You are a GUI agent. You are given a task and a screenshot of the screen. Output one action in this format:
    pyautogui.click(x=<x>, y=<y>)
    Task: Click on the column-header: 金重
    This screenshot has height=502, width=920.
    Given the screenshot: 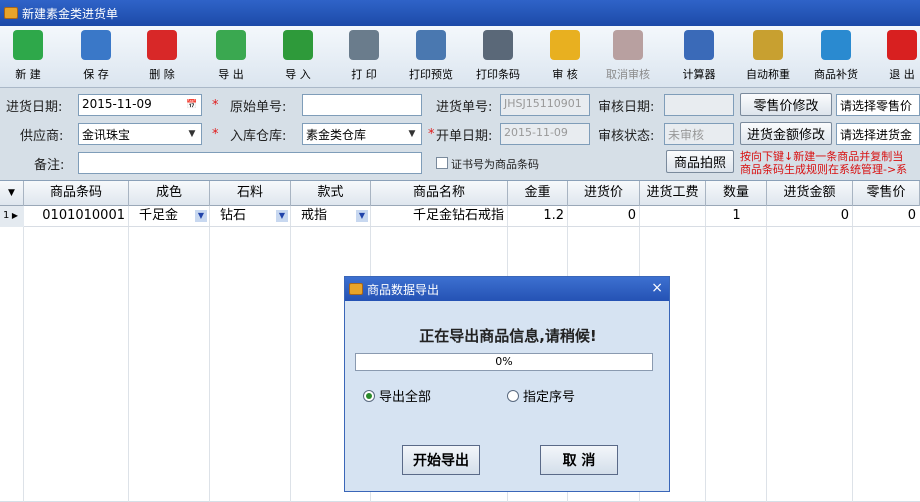 What is the action you would take?
    pyautogui.click(x=538, y=193)
    